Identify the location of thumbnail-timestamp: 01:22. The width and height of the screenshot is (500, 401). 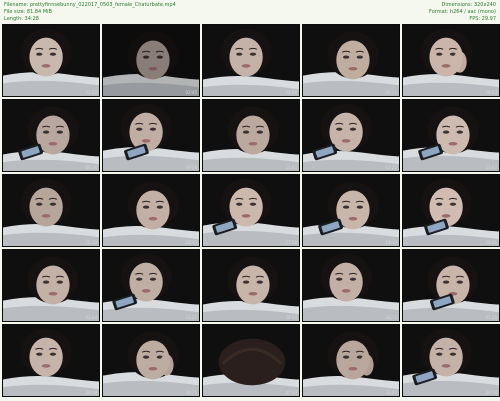
(91, 92).